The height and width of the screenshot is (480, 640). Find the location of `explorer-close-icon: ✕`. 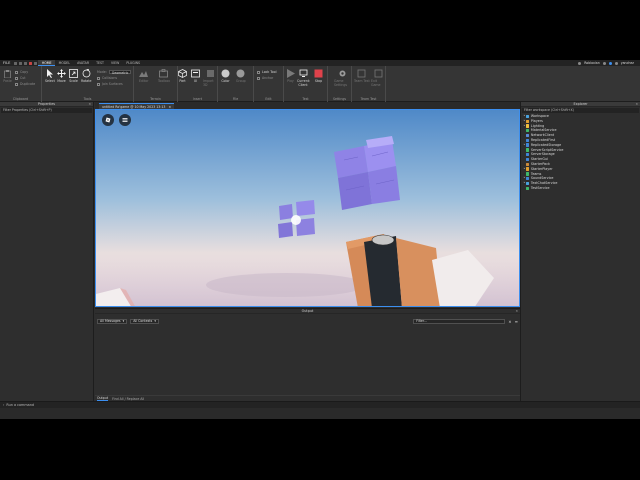

explorer-close-icon: ✕ is located at coordinates (636, 104).